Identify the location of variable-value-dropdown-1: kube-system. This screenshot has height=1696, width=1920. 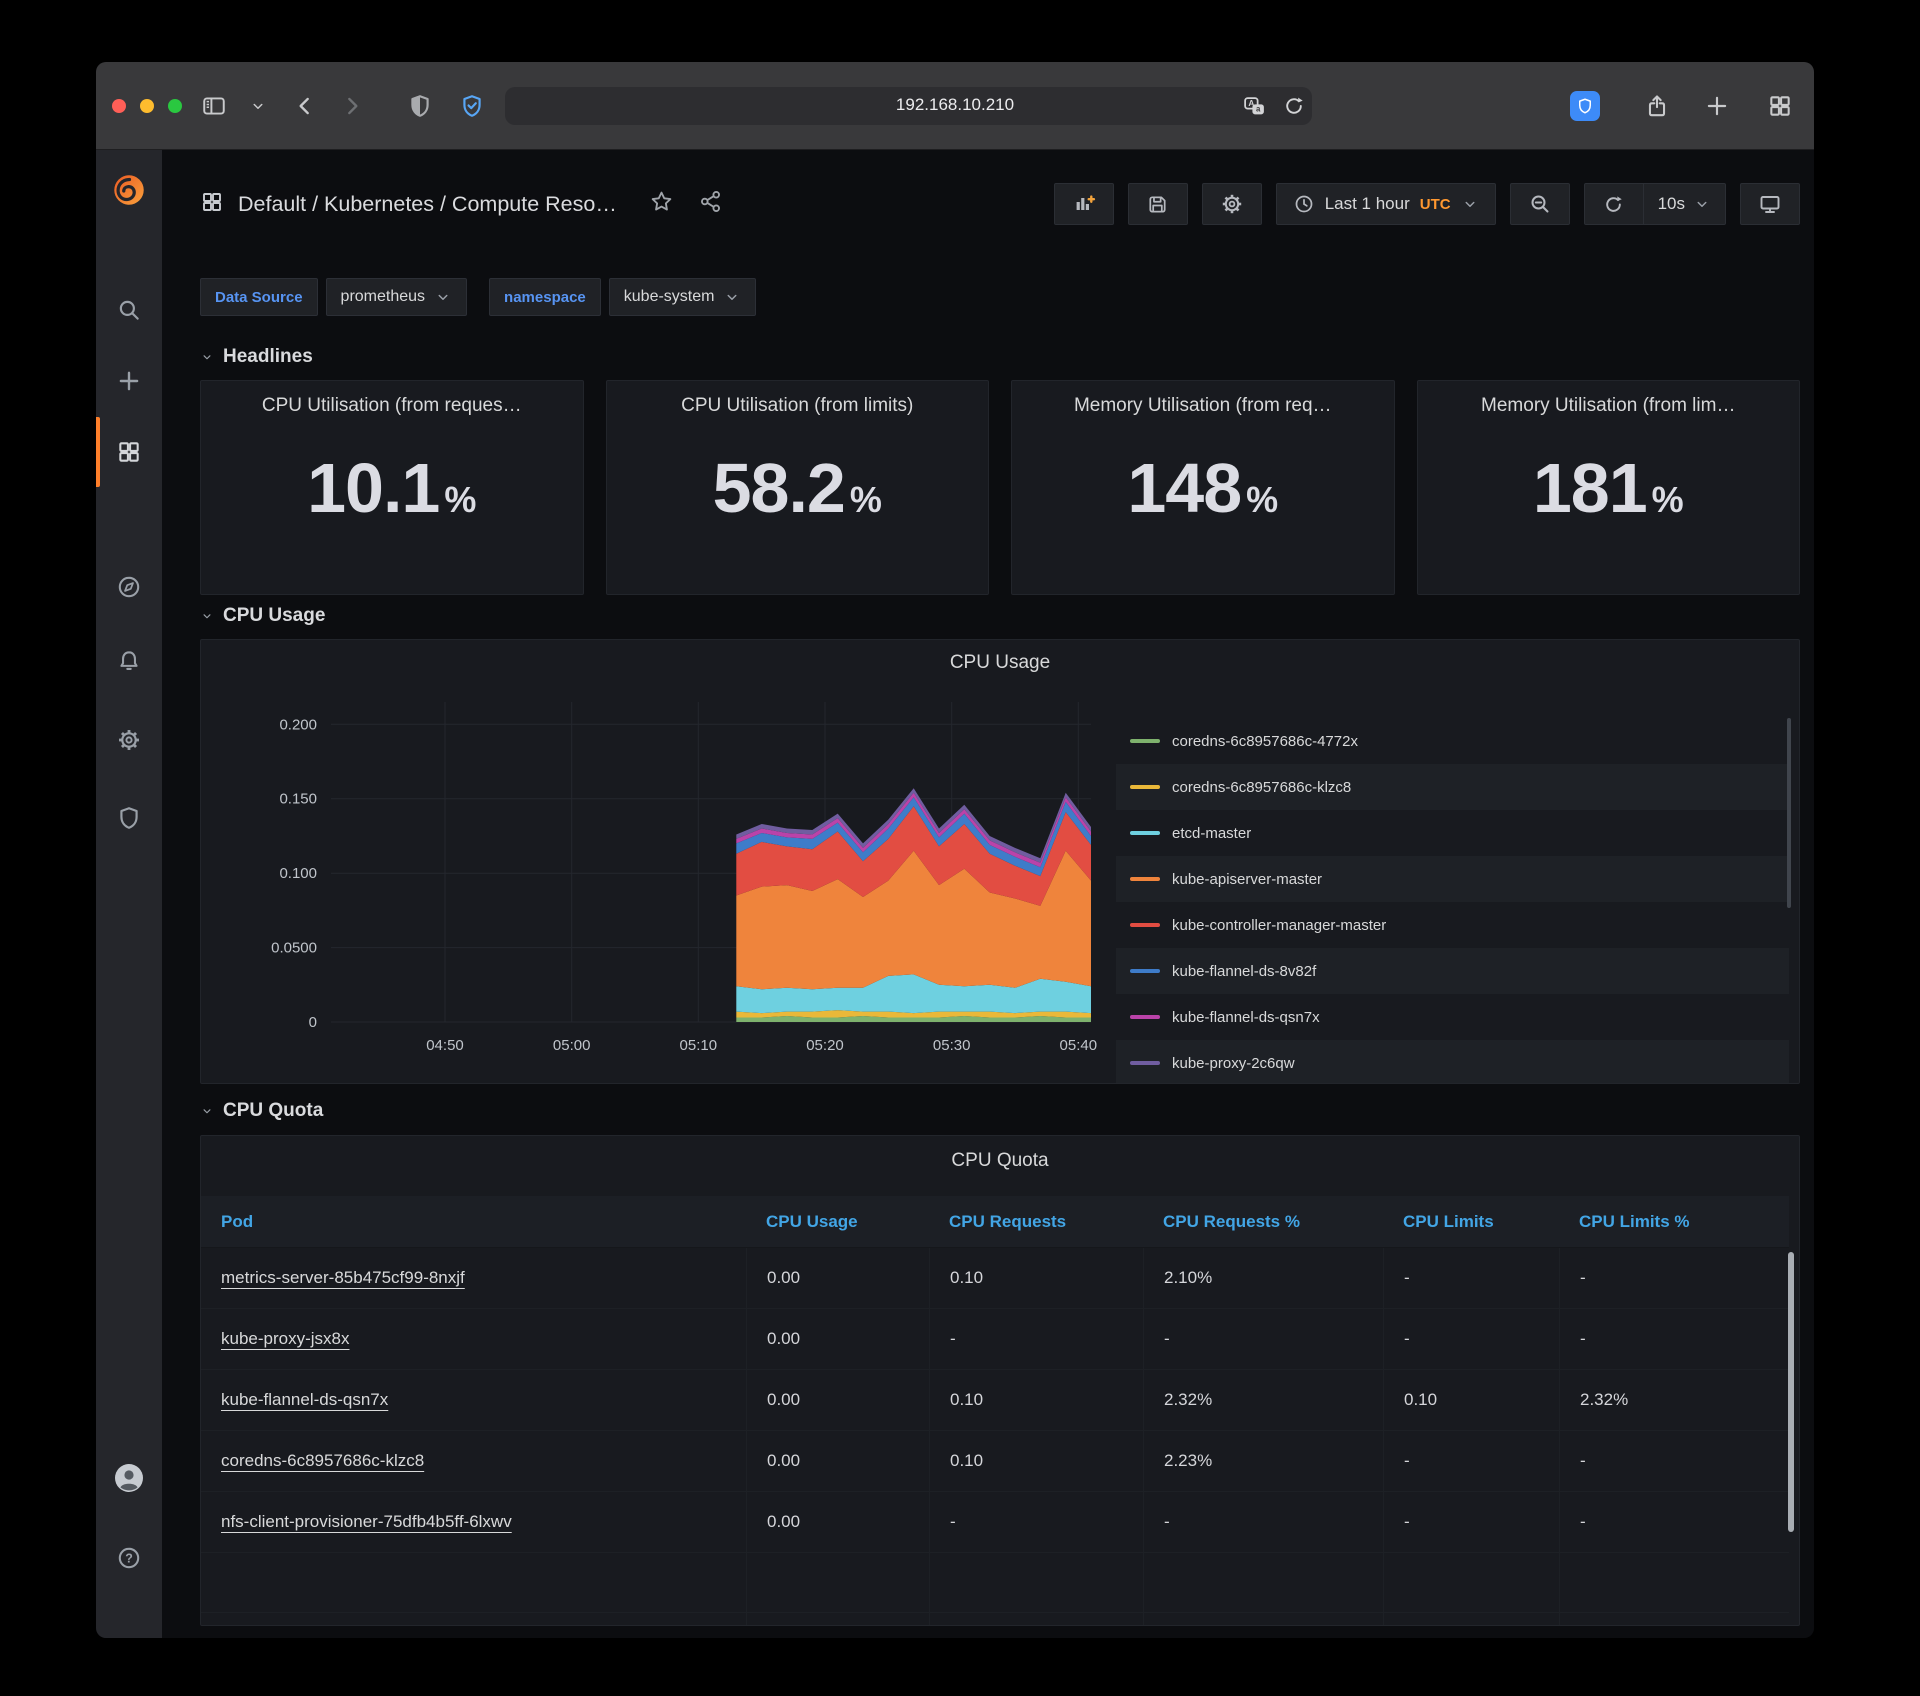
(682, 297).